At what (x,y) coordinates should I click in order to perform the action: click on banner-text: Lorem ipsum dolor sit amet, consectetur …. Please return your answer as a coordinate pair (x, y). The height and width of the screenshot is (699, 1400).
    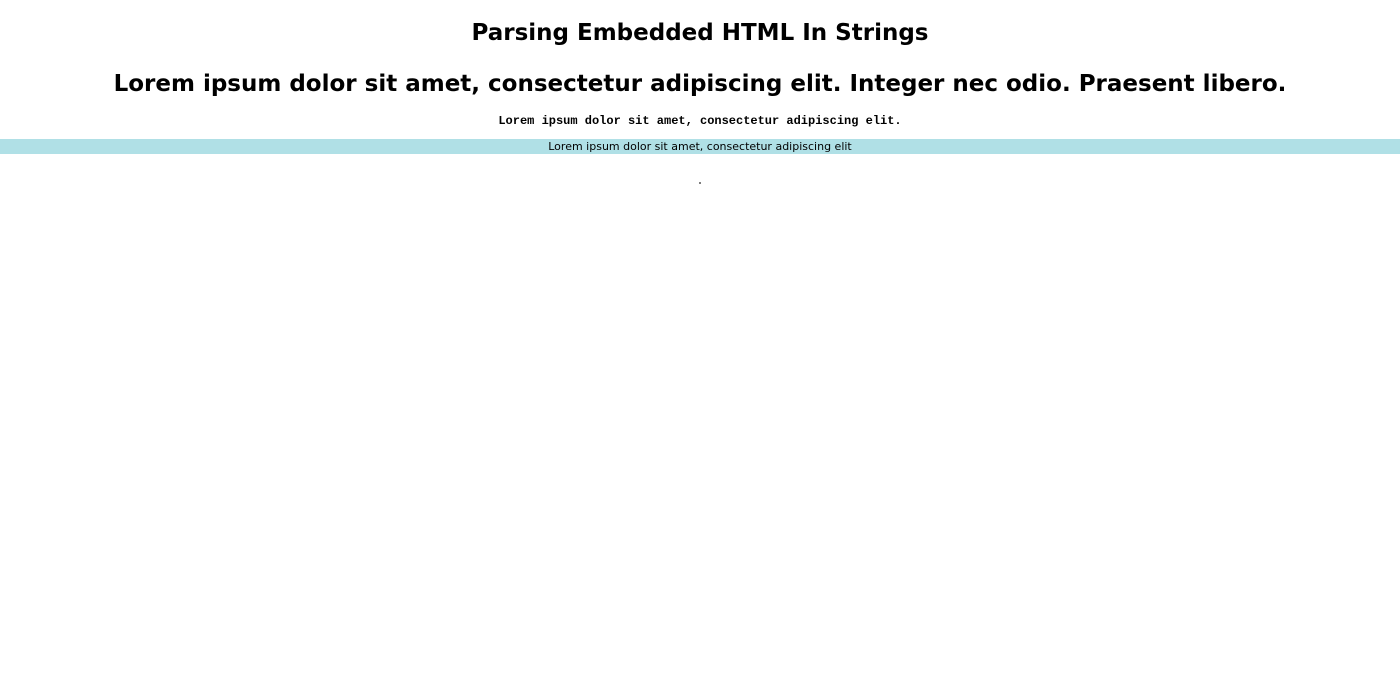
    Looking at the image, I should click on (700, 146).